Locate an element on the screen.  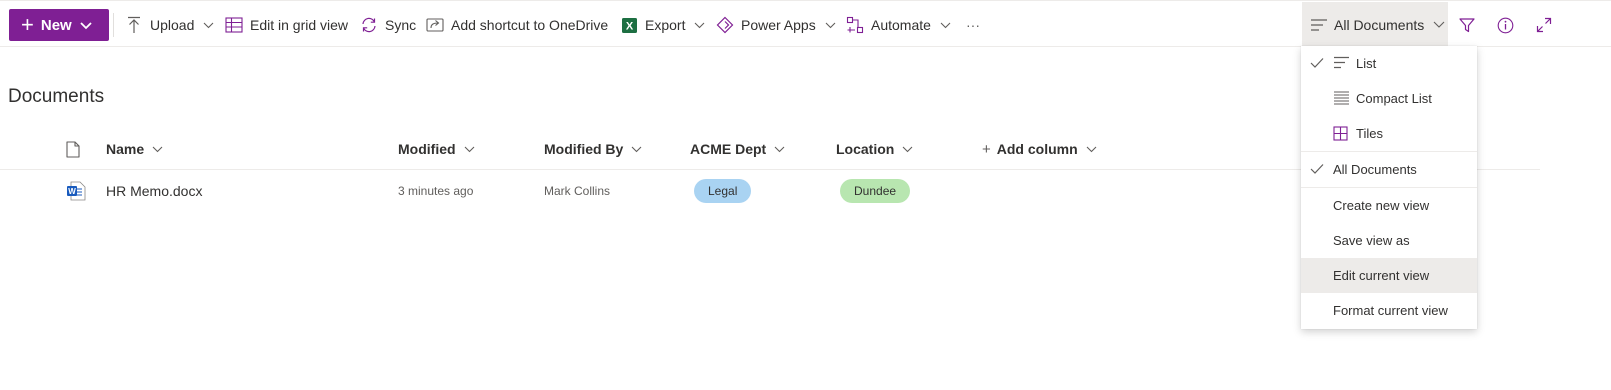
edit-grid-view-label: Edit in grid view is located at coordinates (299, 25).